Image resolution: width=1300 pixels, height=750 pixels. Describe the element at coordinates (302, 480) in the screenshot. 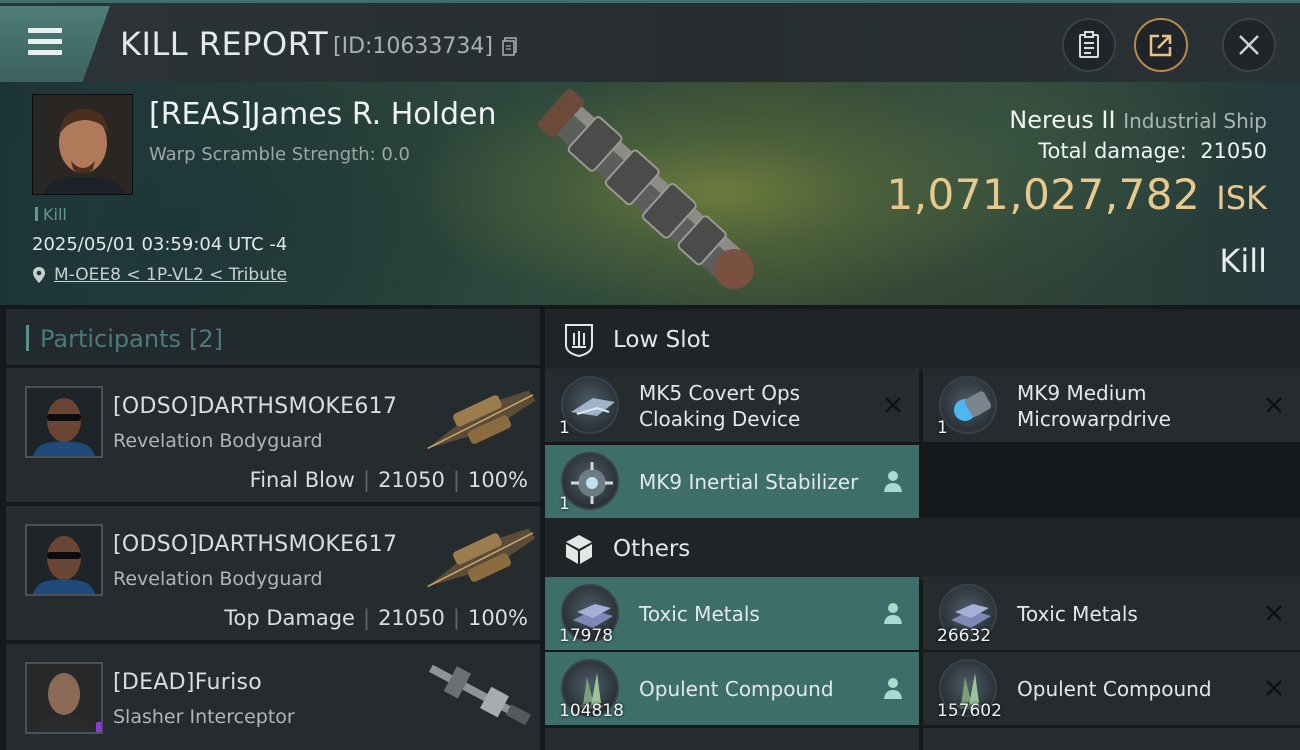

I see `participant-role: Final Blow` at that location.